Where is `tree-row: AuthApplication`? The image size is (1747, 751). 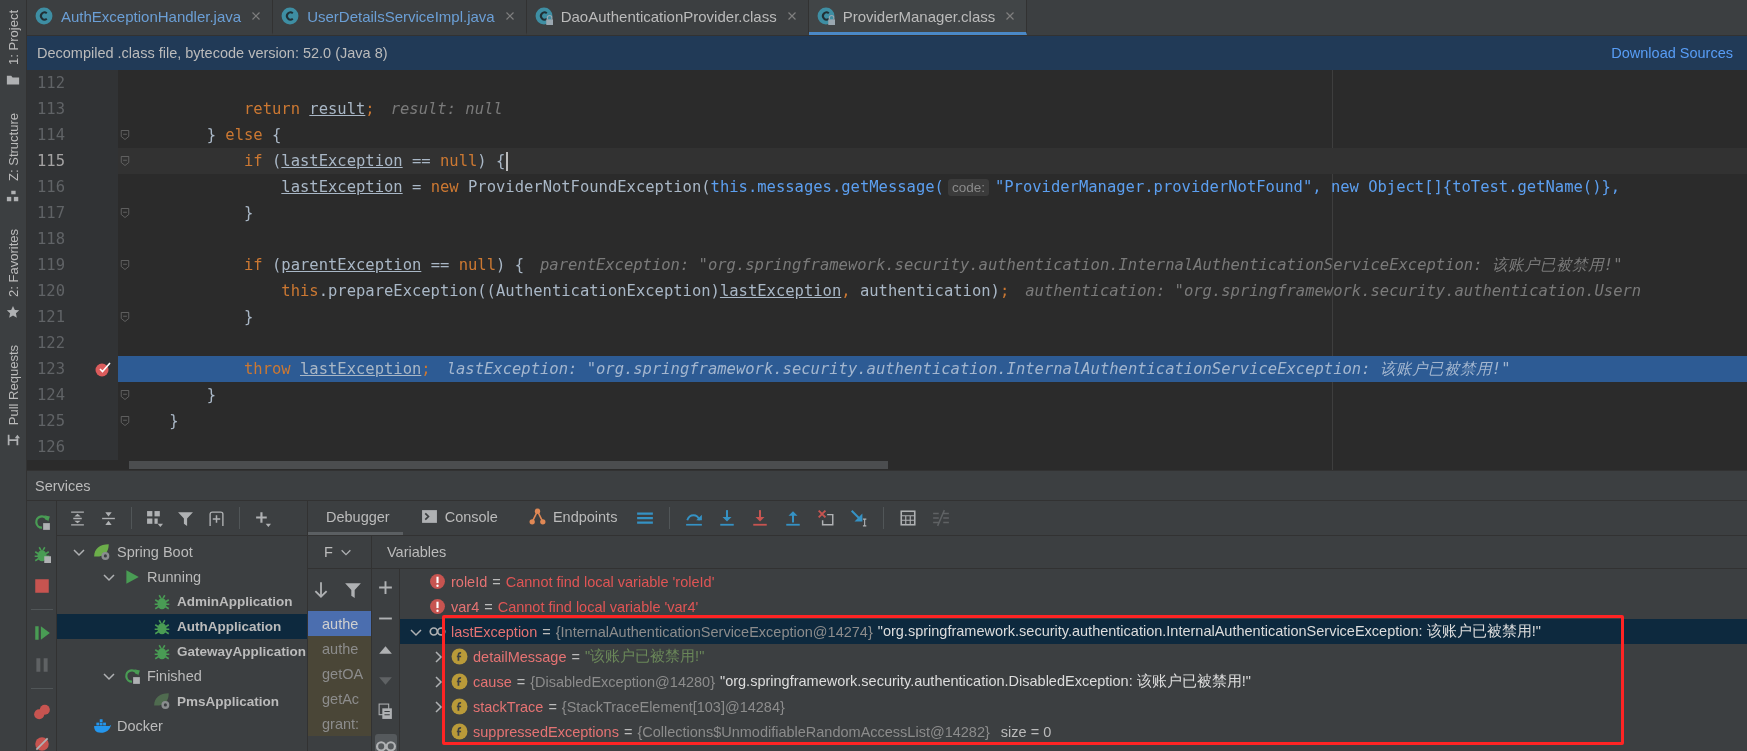
tree-row: AuthApplication is located at coordinates (182, 627).